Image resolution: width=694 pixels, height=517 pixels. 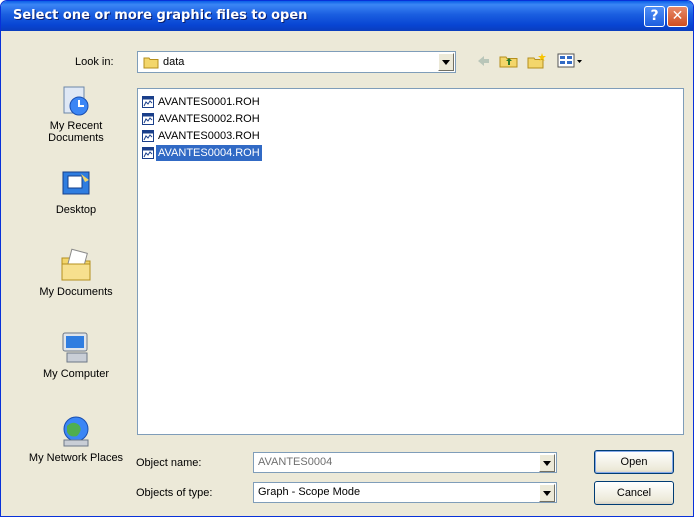 What do you see at coordinates (509, 61) in the screenshot?
I see `up-one-level-icon` at bounding box center [509, 61].